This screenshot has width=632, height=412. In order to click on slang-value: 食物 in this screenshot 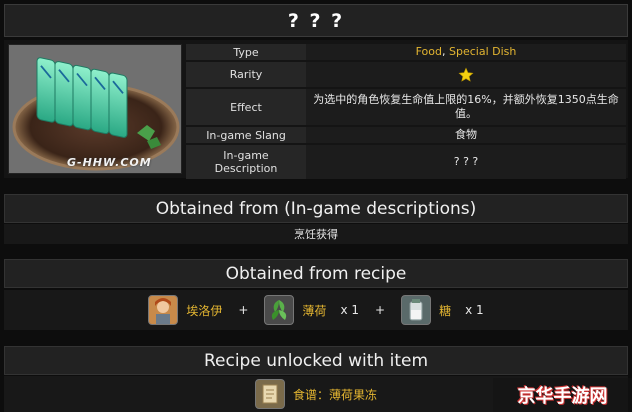, I will do `click(466, 135)`.